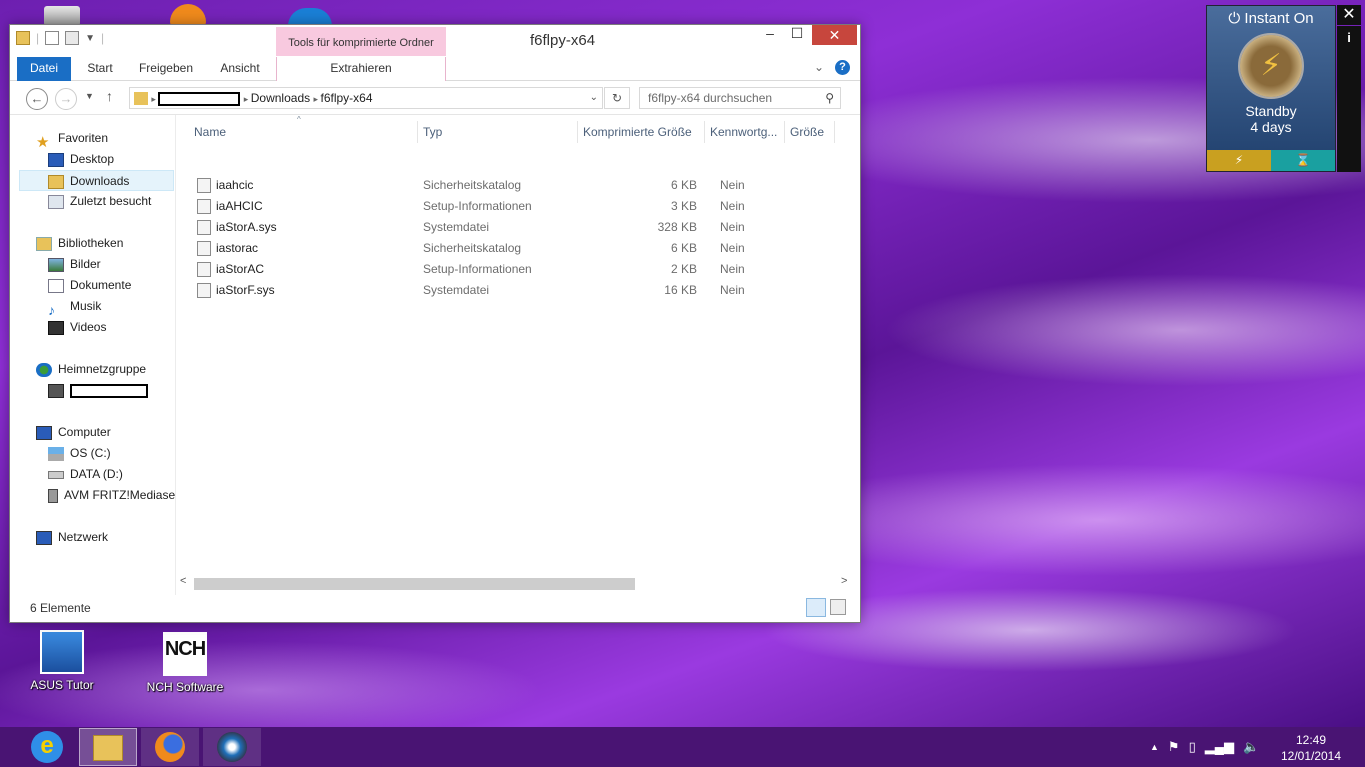  I want to click on table-row: iaStorF.sys Systemdatei 16 KB Nein, so click(507, 290).